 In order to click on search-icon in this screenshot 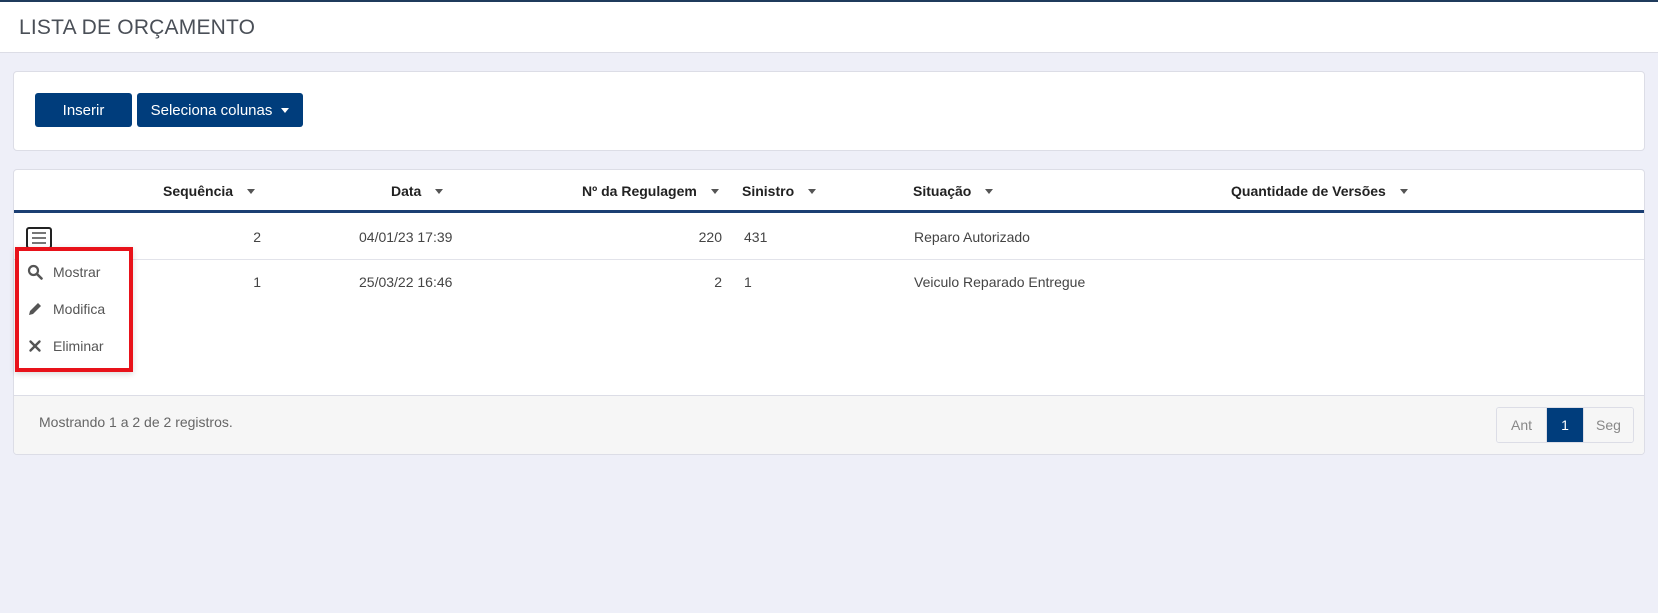, I will do `click(35, 272)`.